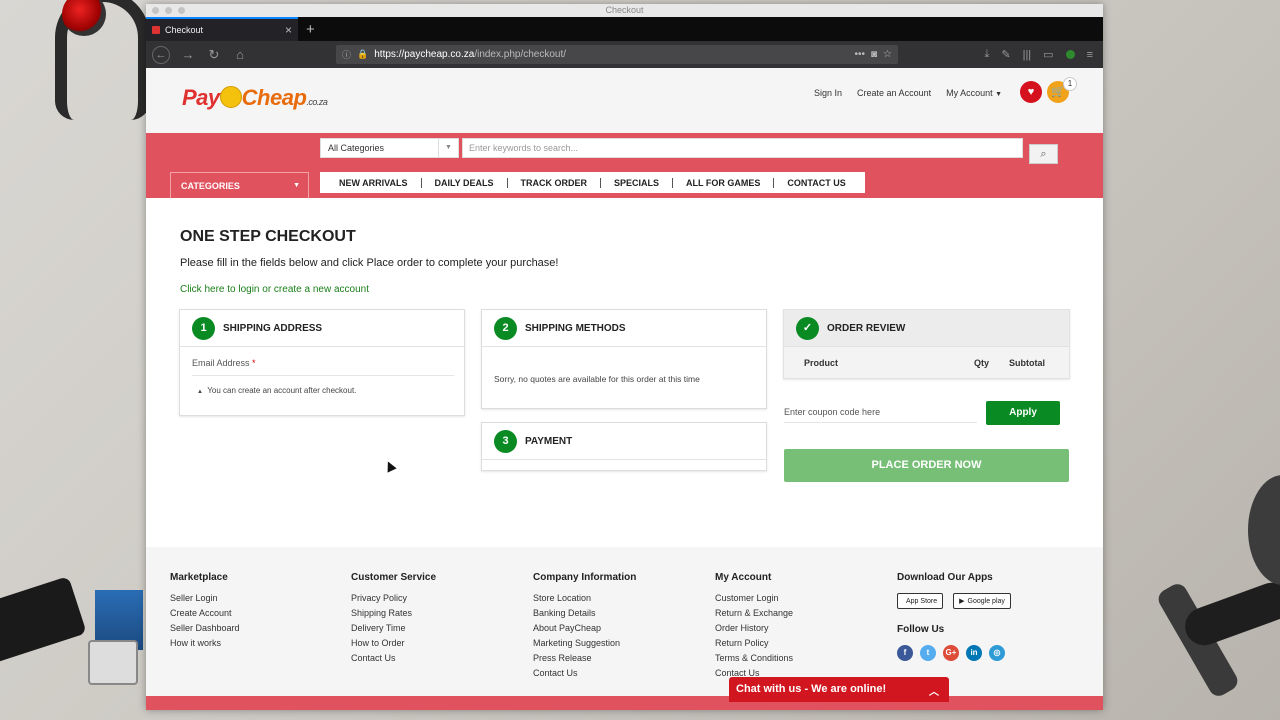  I want to click on twitter-icon: t, so click(928, 653).